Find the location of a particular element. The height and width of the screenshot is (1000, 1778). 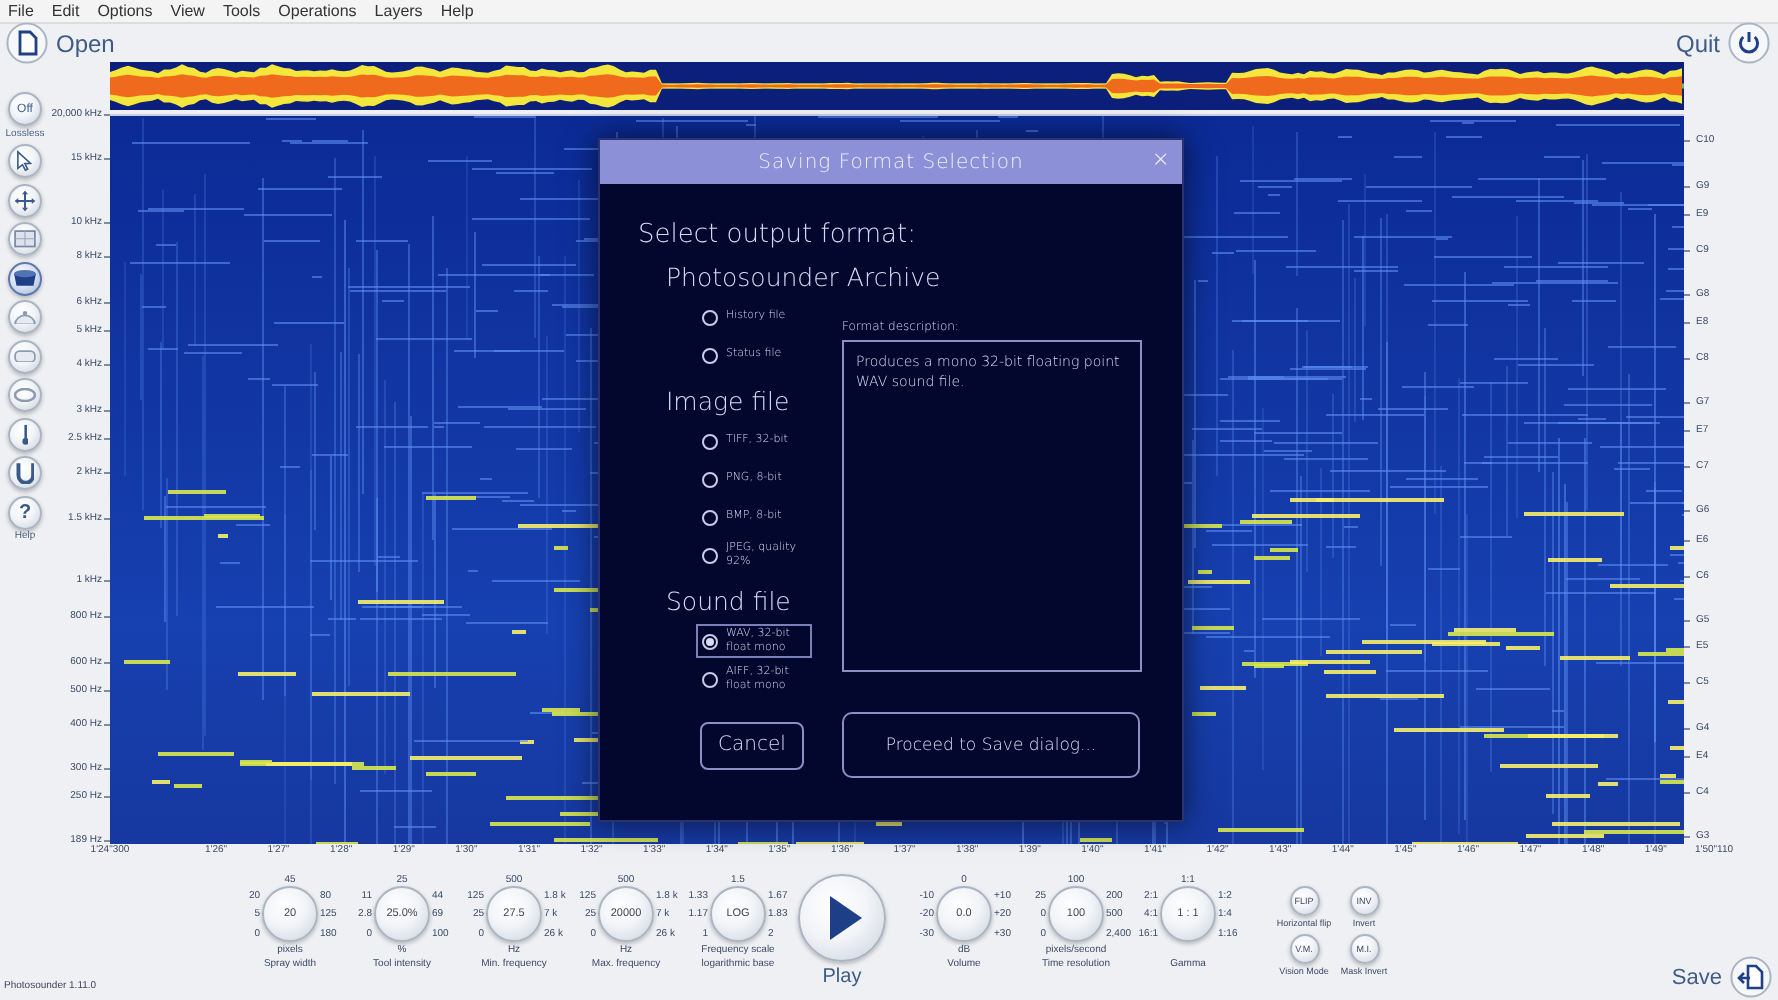

magnet-tool-button is located at coordinates (25, 473).